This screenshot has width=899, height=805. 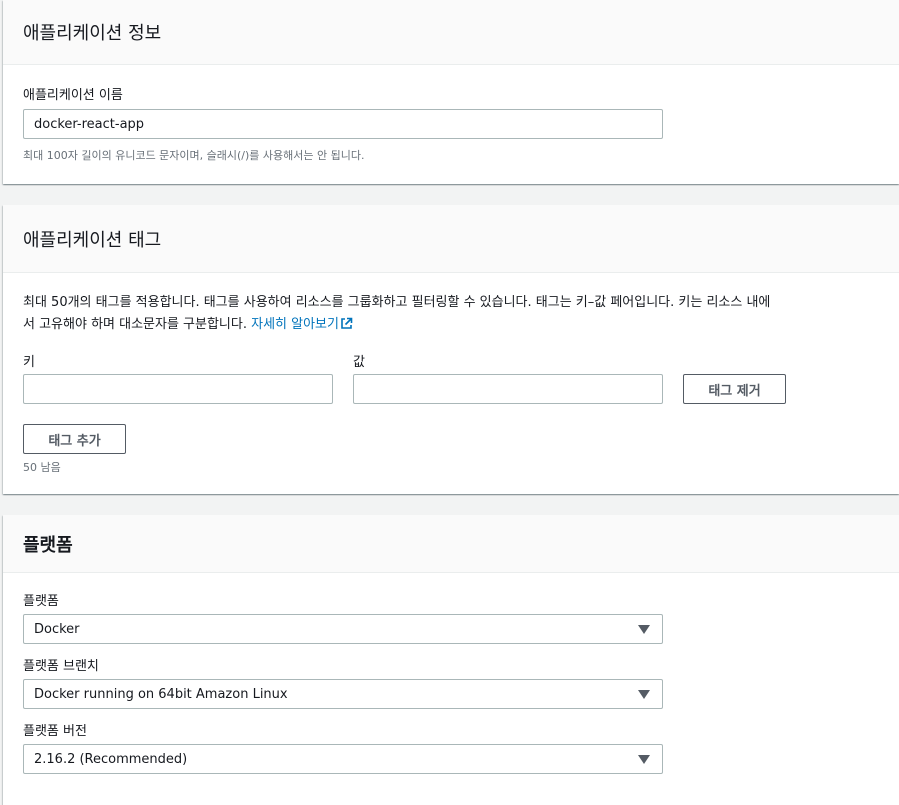 I want to click on tag-key-label: 키, so click(x=29, y=362).